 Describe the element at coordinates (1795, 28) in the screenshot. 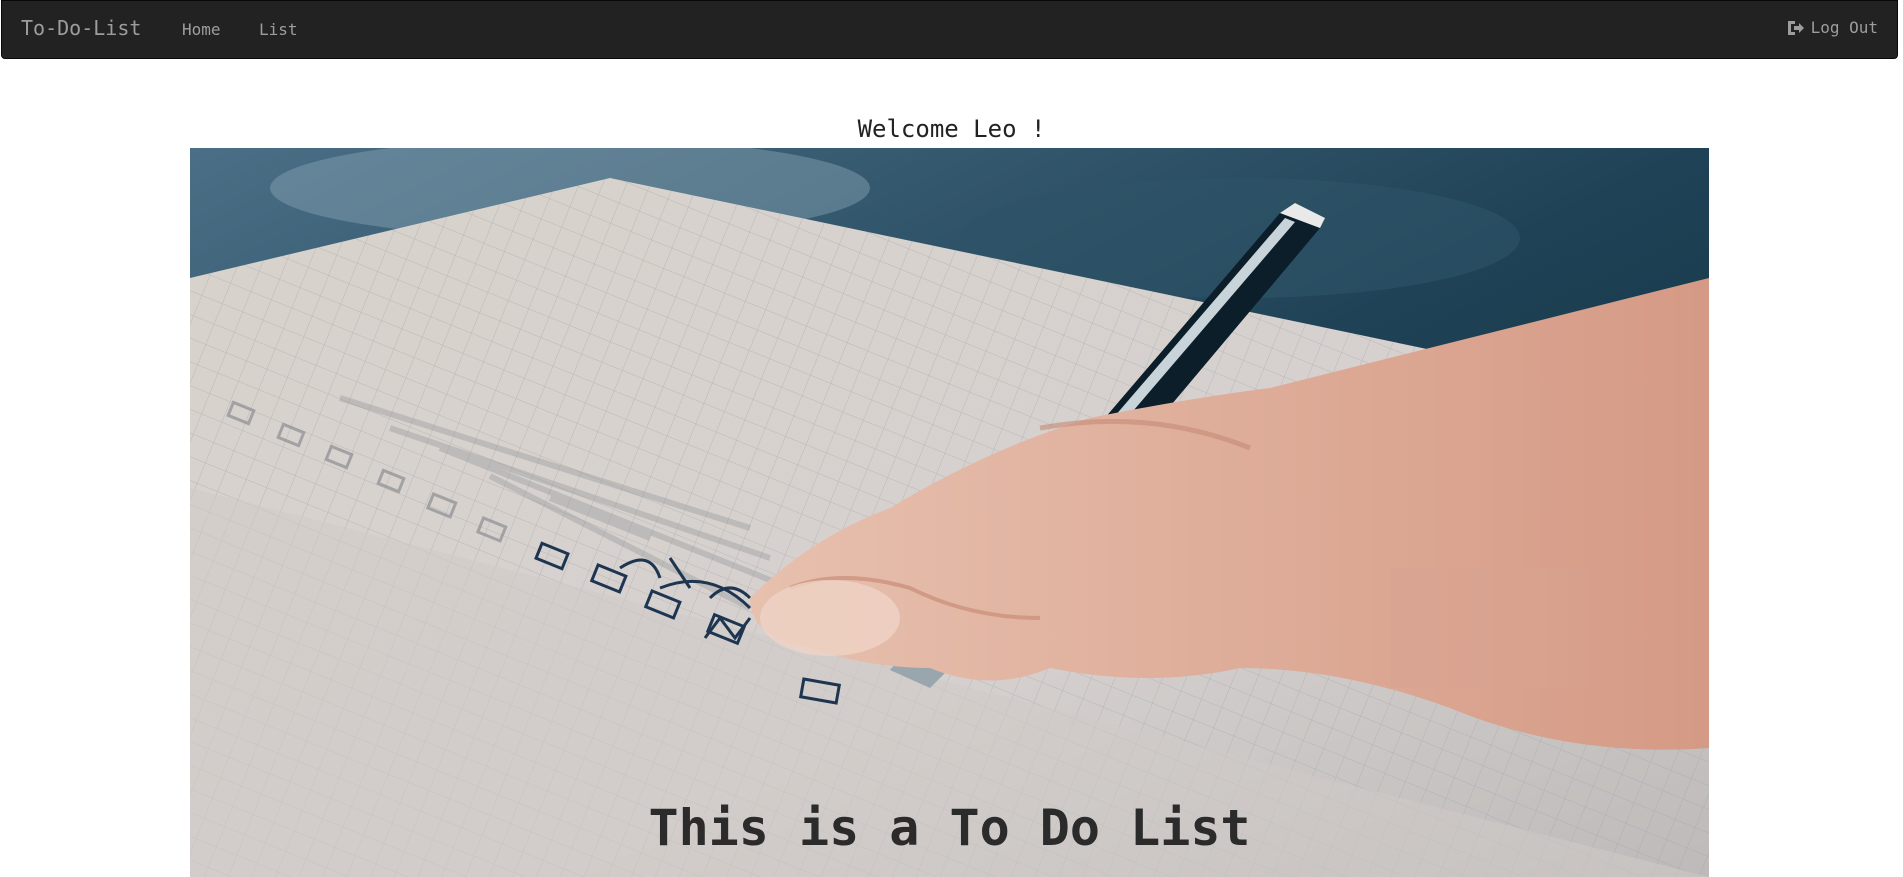

I see `log-out-icon` at that location.